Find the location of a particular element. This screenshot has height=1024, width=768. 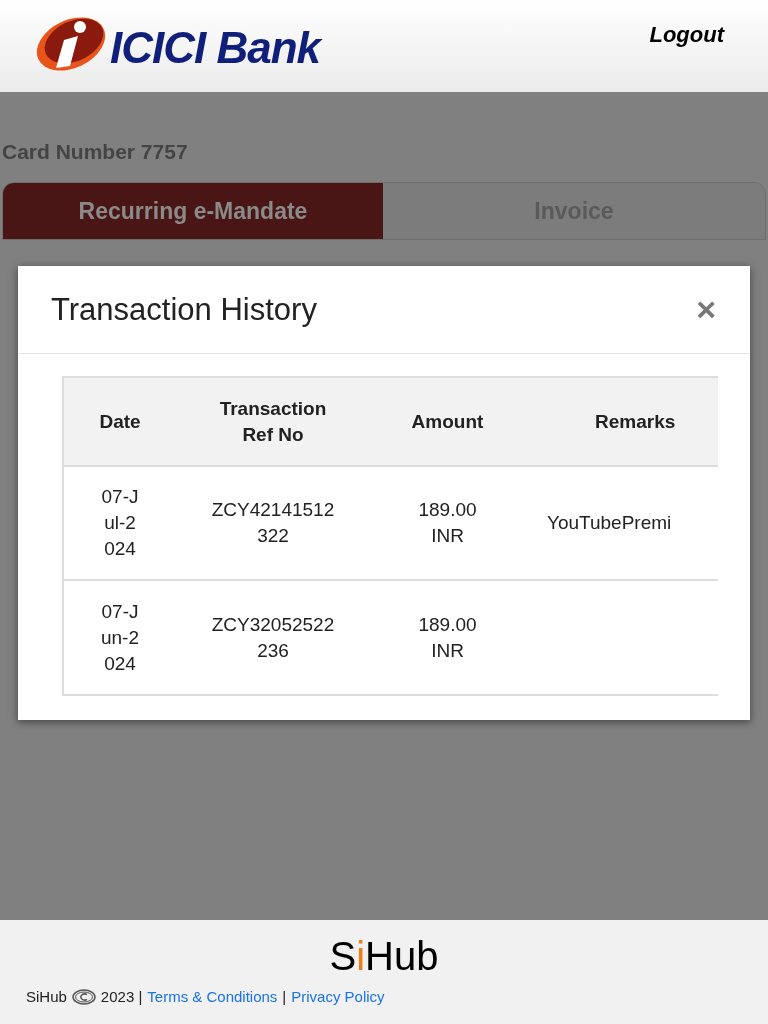

copyright-icon is located at coordinates (83, 996).